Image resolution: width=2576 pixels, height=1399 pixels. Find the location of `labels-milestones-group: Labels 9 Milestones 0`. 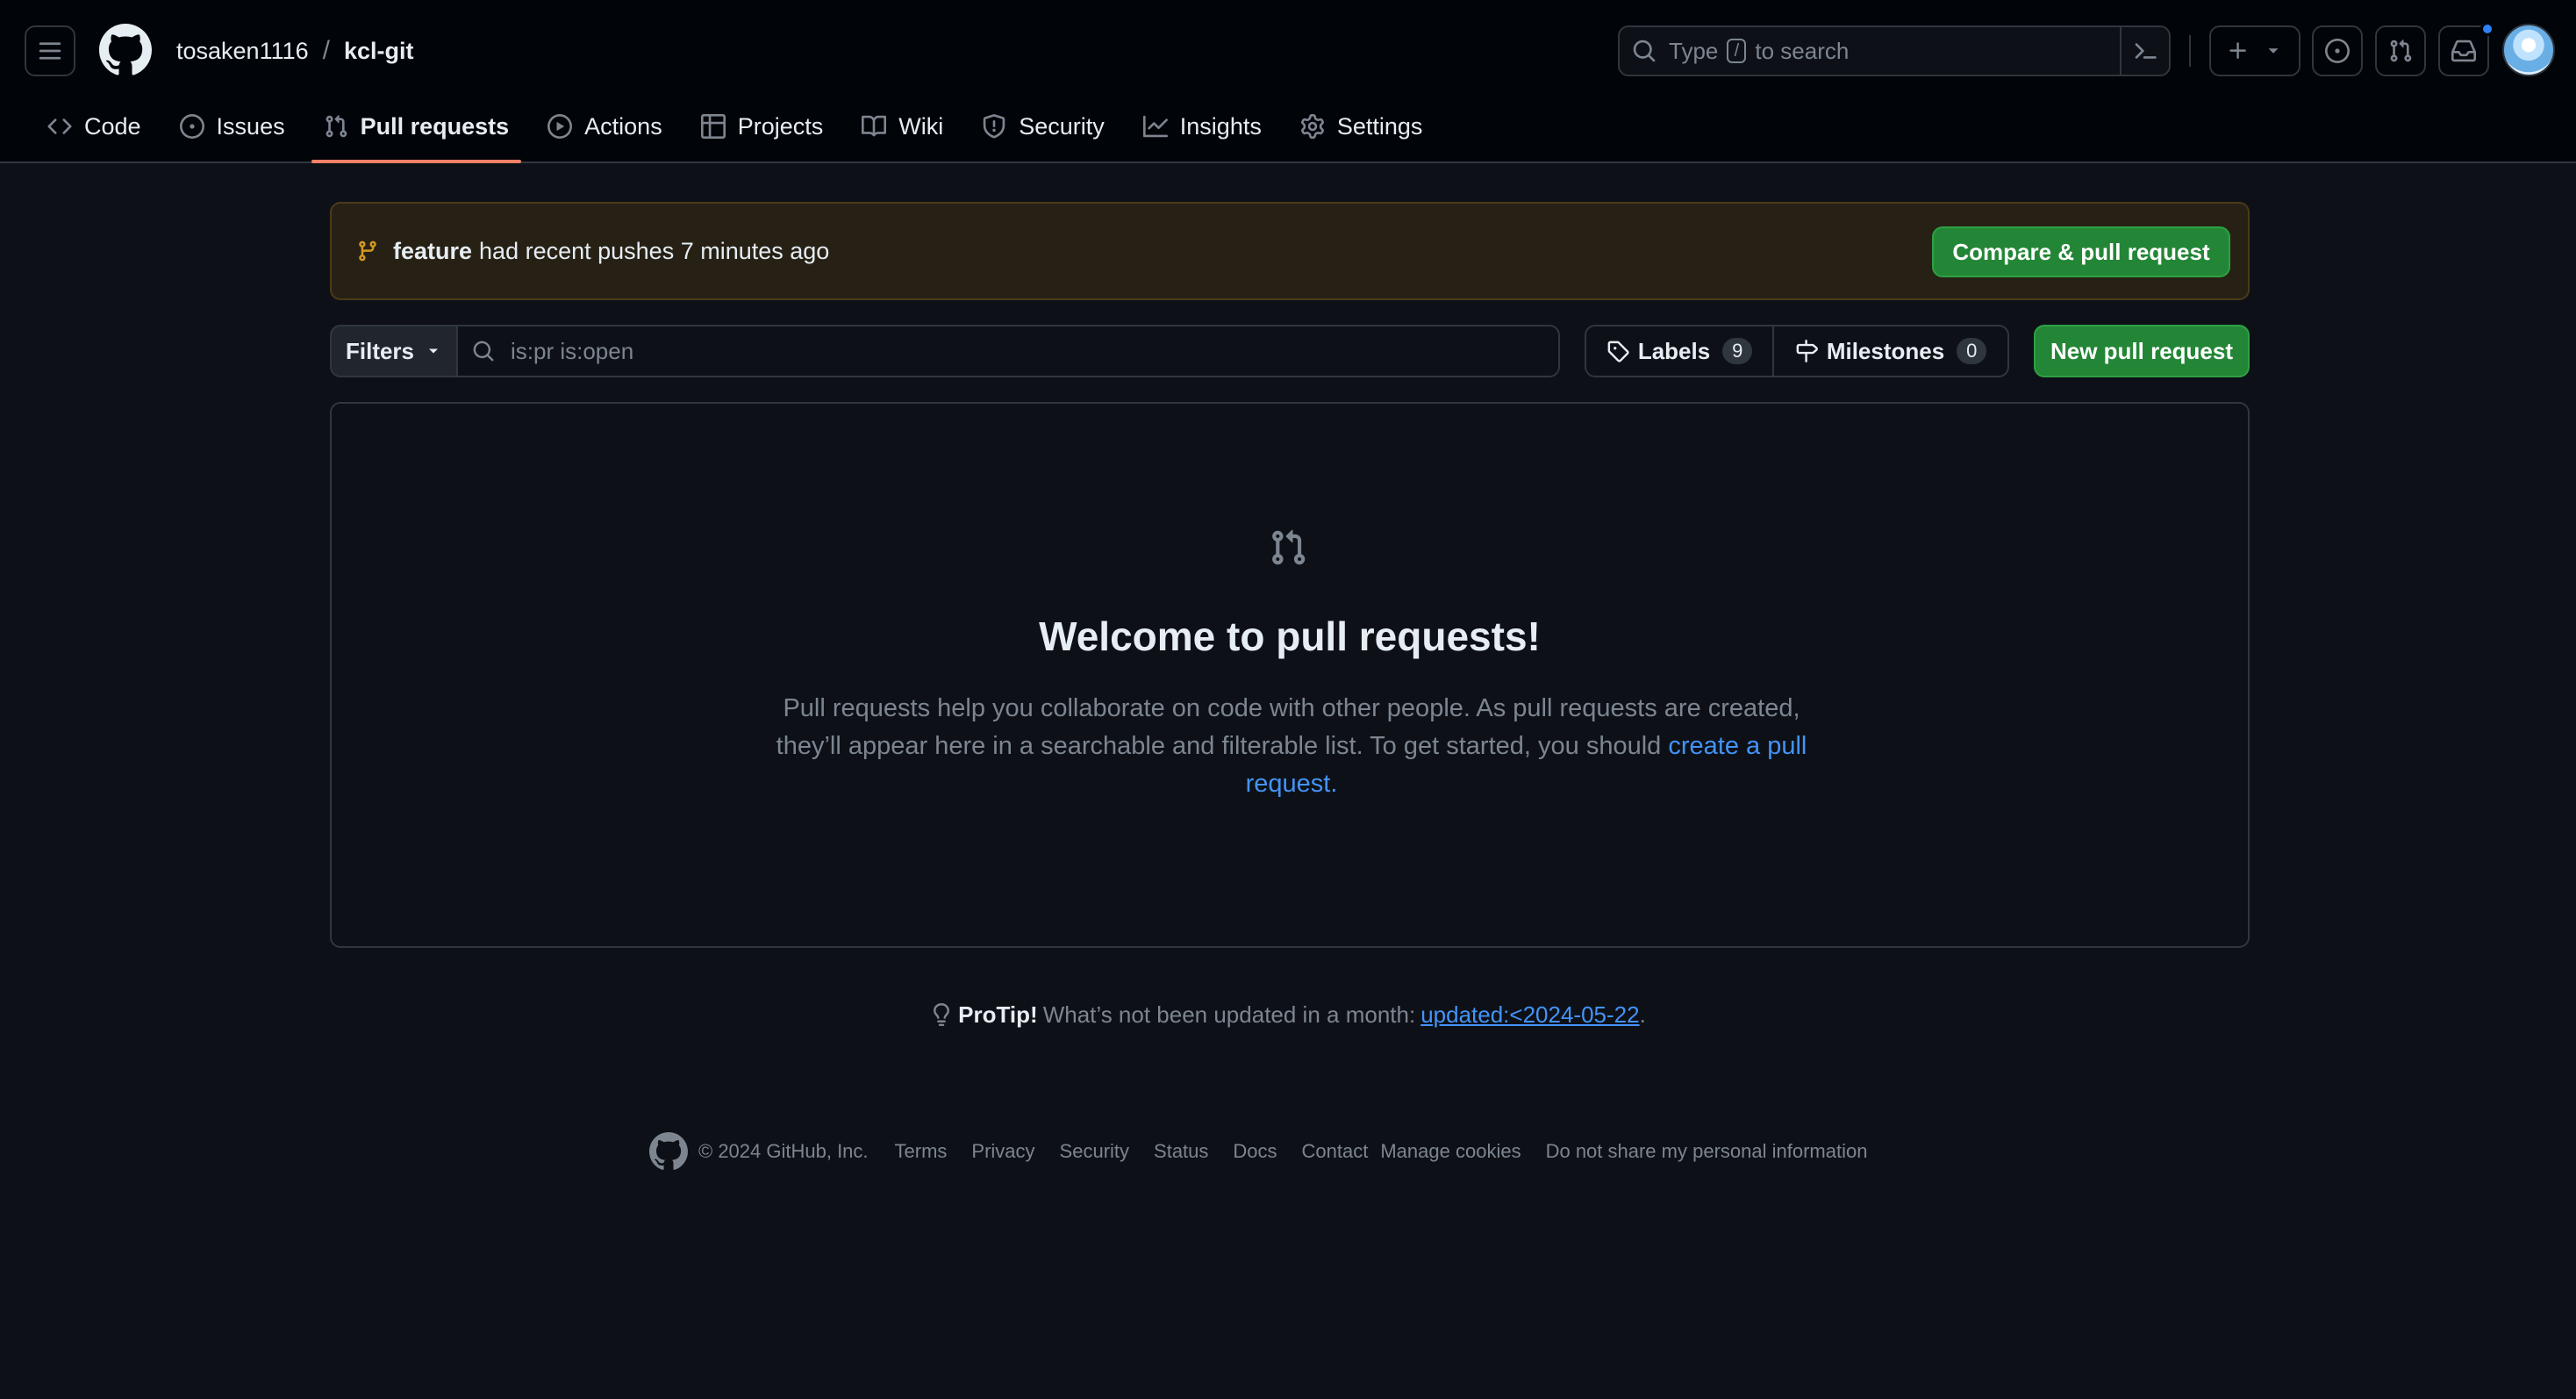

labels-milestones-group: Labels 9 Milestones 0 is located at coordinates (1797, 351).